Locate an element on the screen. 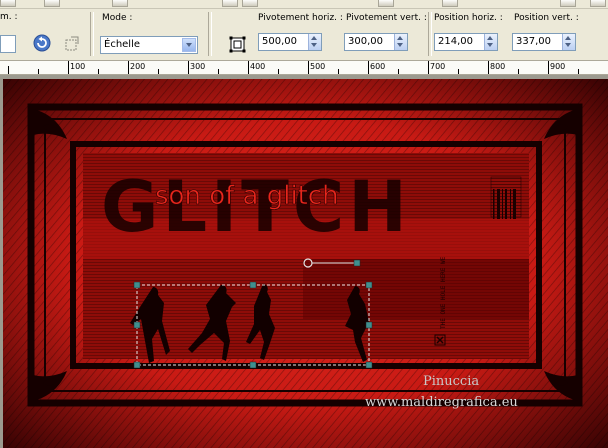 This screenshot has height=448, width=608. pivot-v-value: 300,00 is located at coordinates (365, 41).